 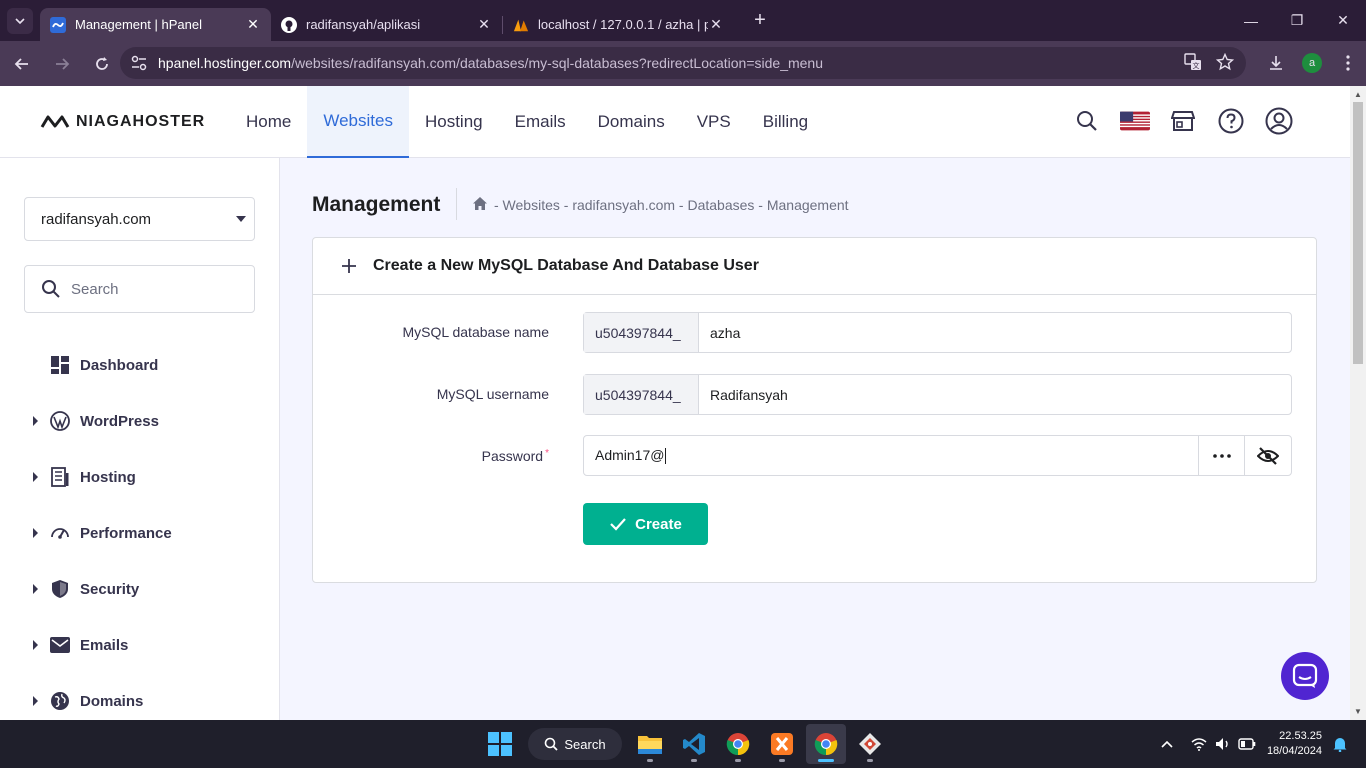 What do you see at coordinates (719, 333) in the screenshot?
I see `db-name-input: azha` at bounding box center [719, 333].